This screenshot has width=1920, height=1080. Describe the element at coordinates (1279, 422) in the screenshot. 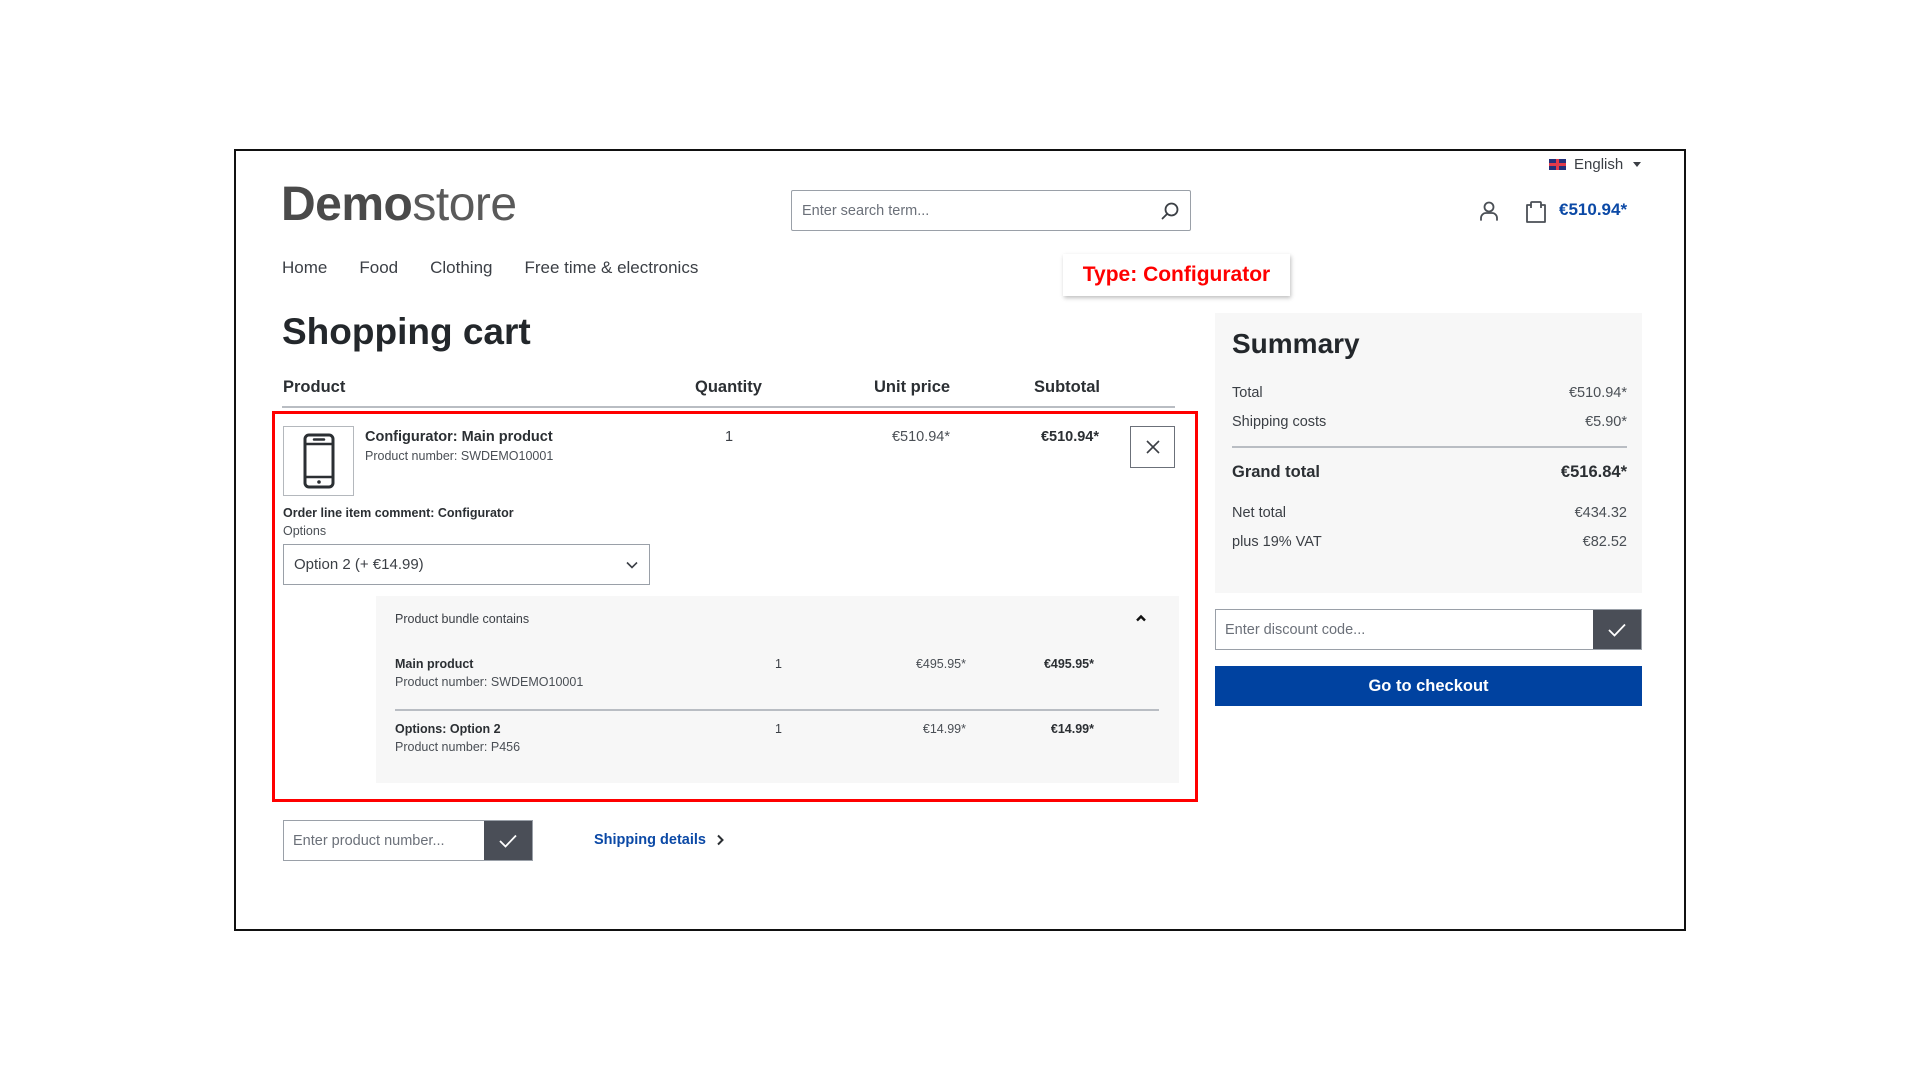

I see `summary-shipping-label: Shipping costs` at that location.